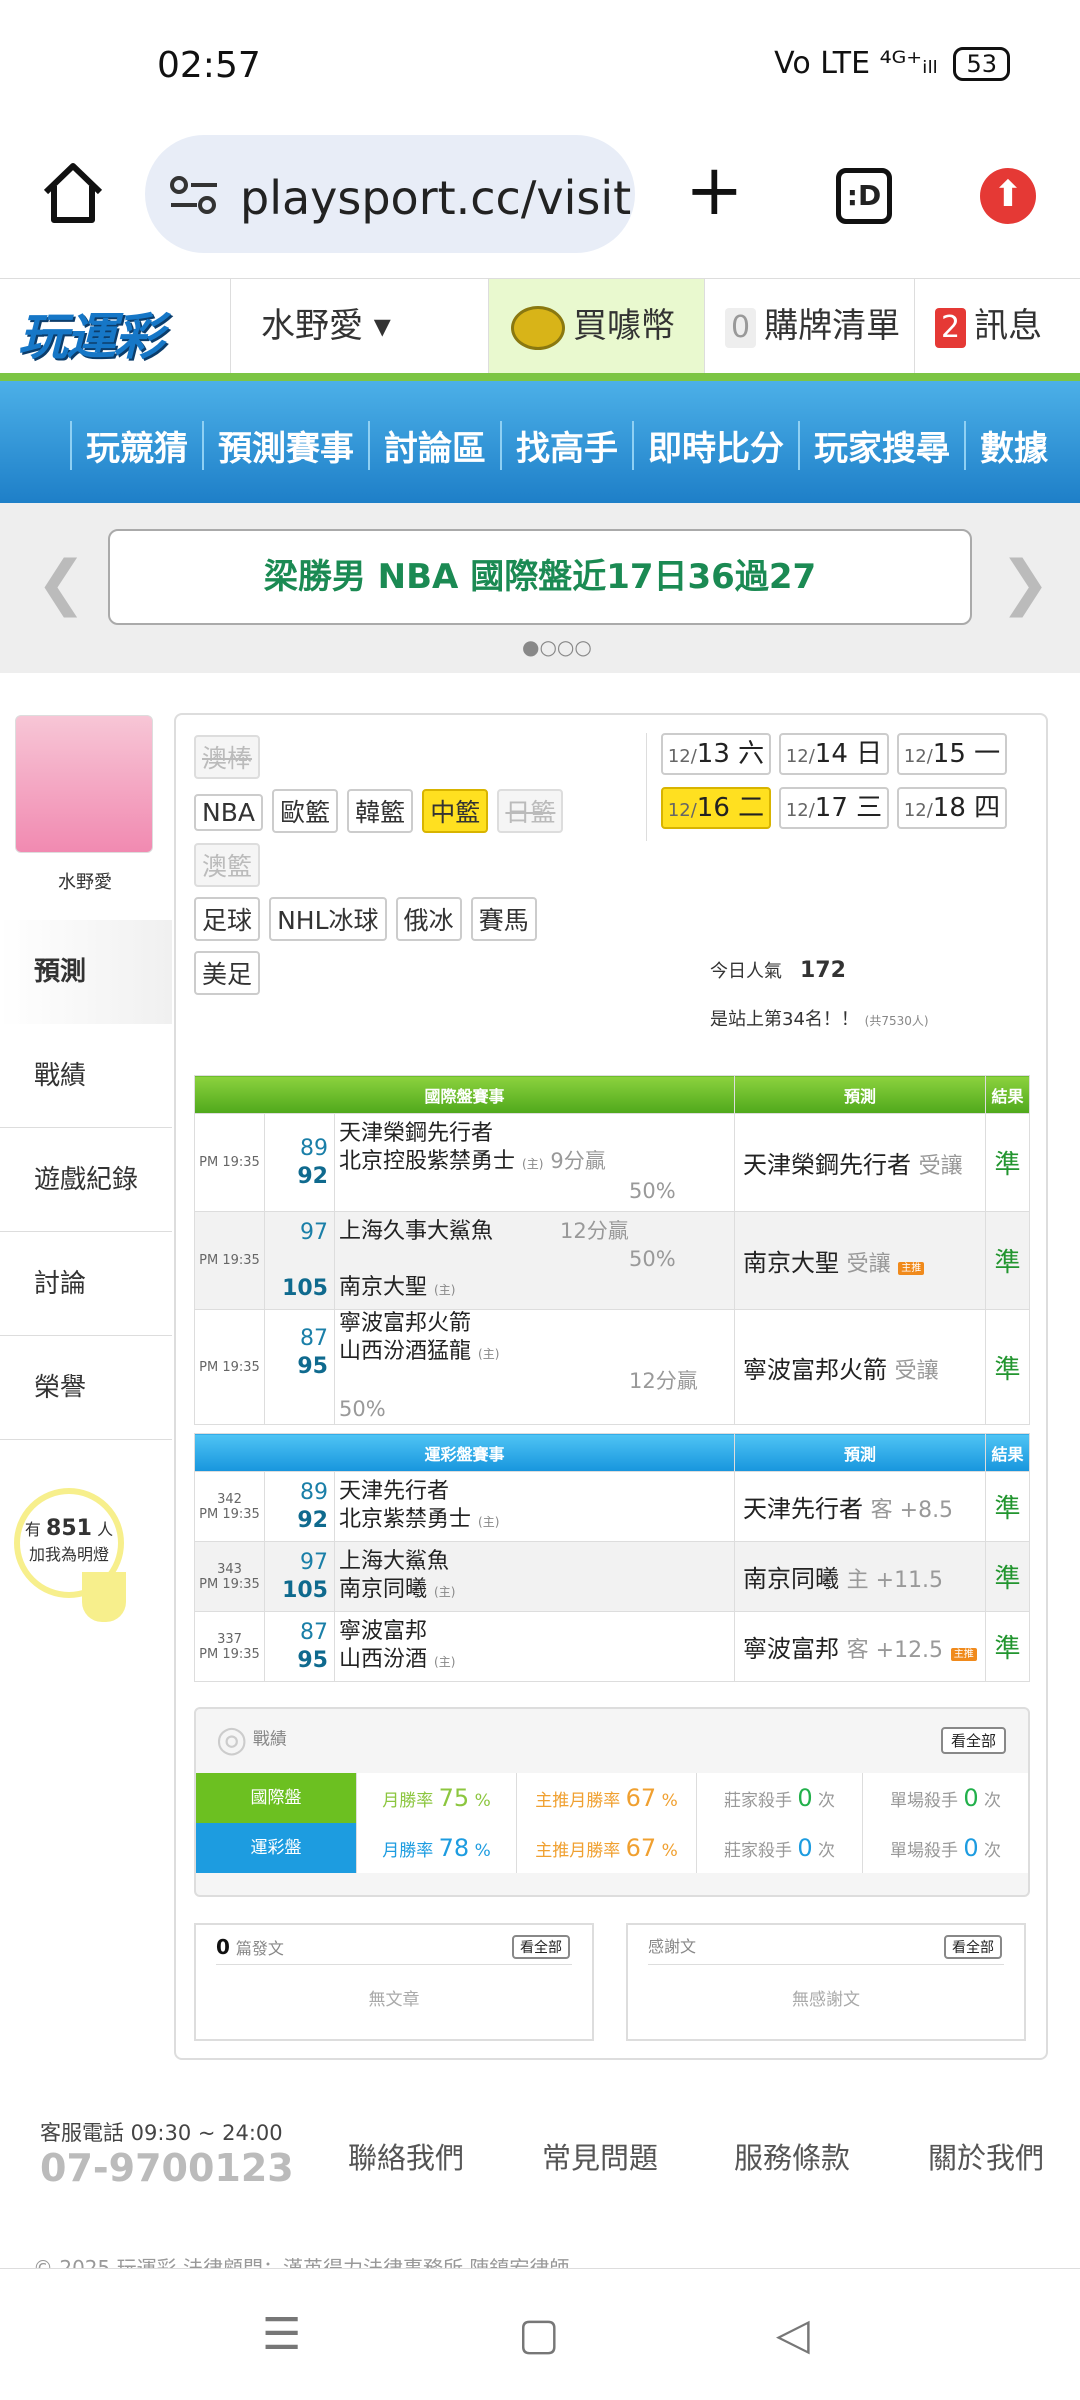 This screenshot has width=1080, height=2400. I want to click on update-icon: ⬆, so click(1008, 196).